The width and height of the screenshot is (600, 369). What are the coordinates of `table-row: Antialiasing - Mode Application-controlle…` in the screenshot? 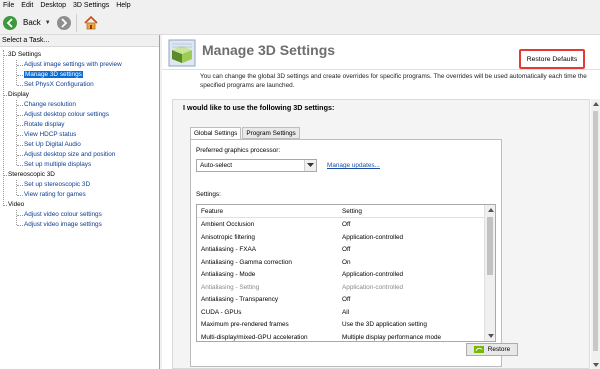 It's located at (341, 274).